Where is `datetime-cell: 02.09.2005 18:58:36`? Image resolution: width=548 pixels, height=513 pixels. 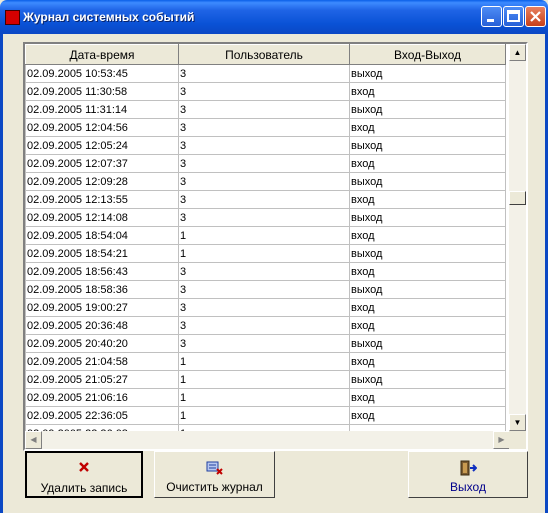 datetime-cell: 02.09.2005 18:58:36 is located at coordinates (102, 289).